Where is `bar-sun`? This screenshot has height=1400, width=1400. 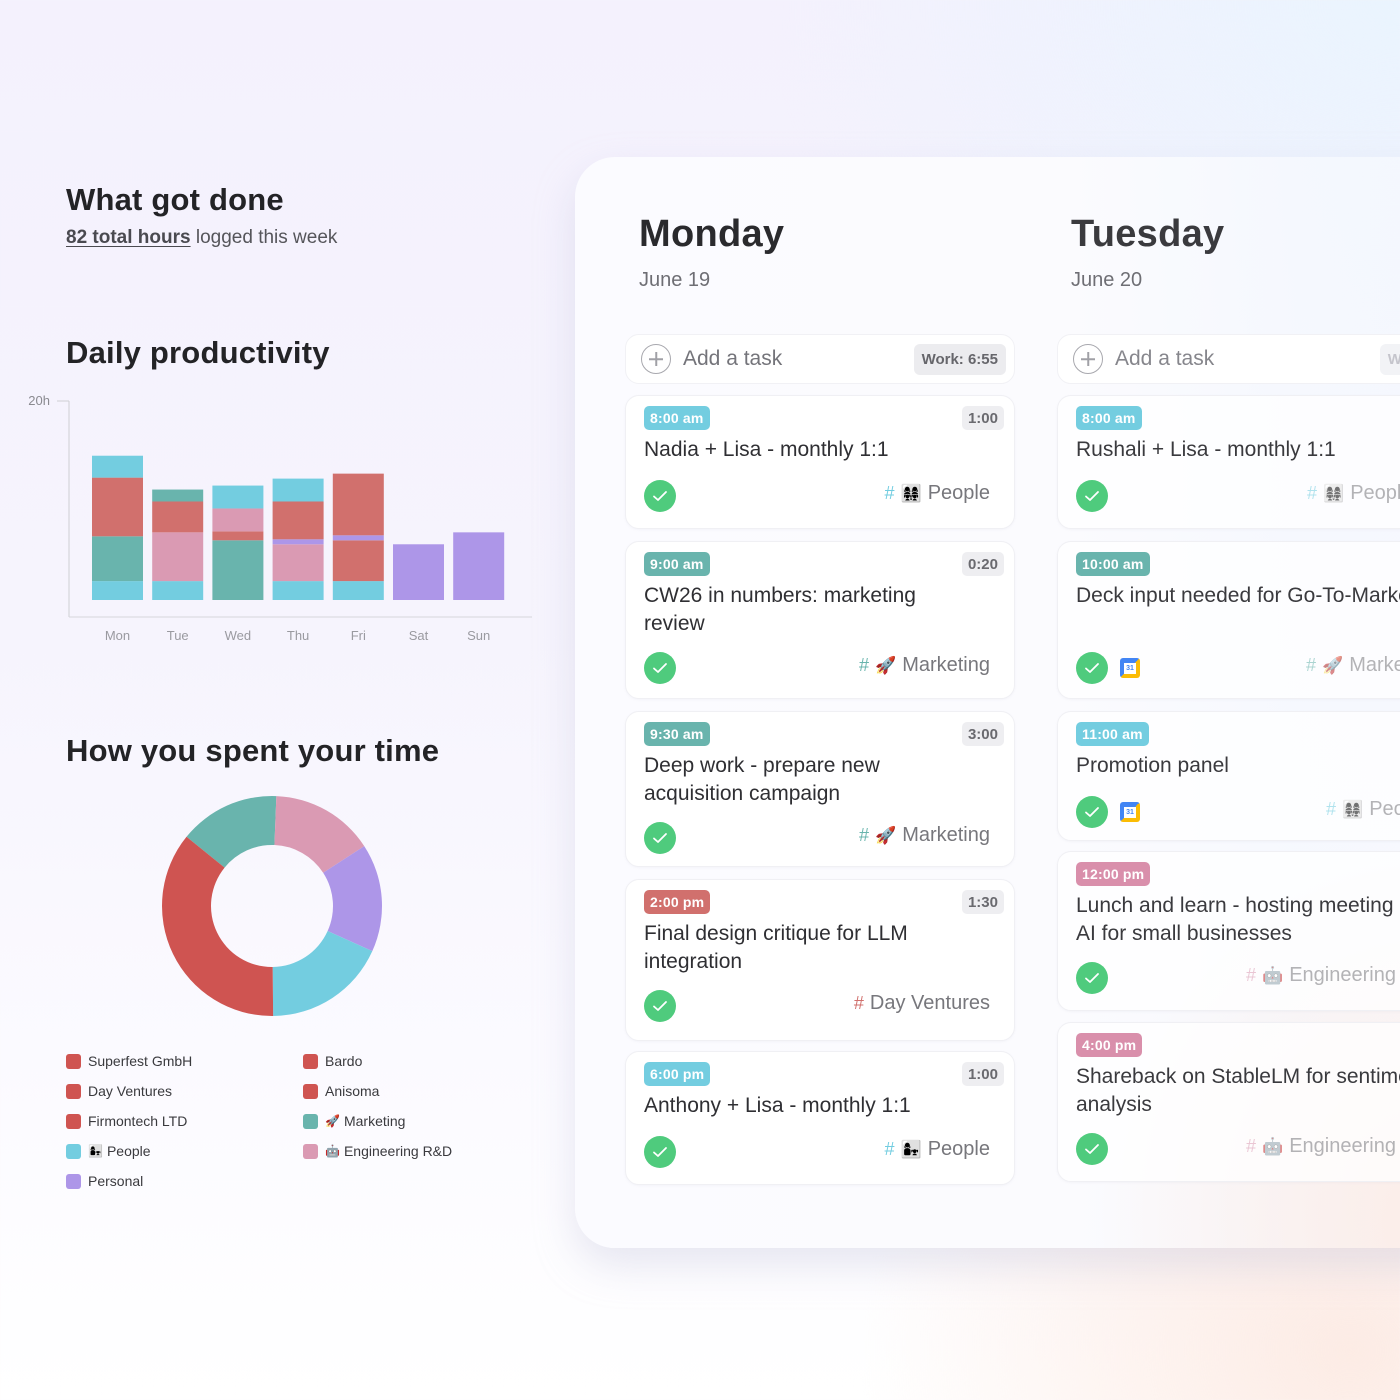 bar-sun is located at coordinates (479, 566).